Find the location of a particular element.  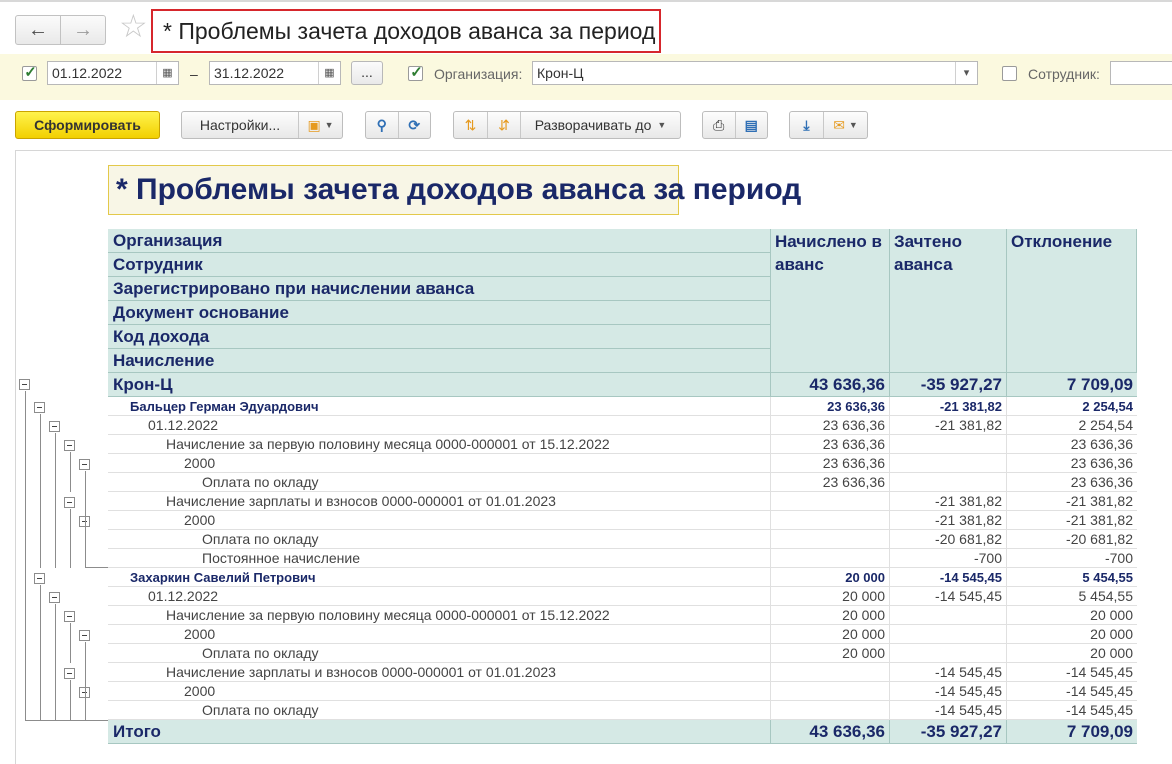

mail-button: ✉ ▼ is located at coordinates (845, 125).